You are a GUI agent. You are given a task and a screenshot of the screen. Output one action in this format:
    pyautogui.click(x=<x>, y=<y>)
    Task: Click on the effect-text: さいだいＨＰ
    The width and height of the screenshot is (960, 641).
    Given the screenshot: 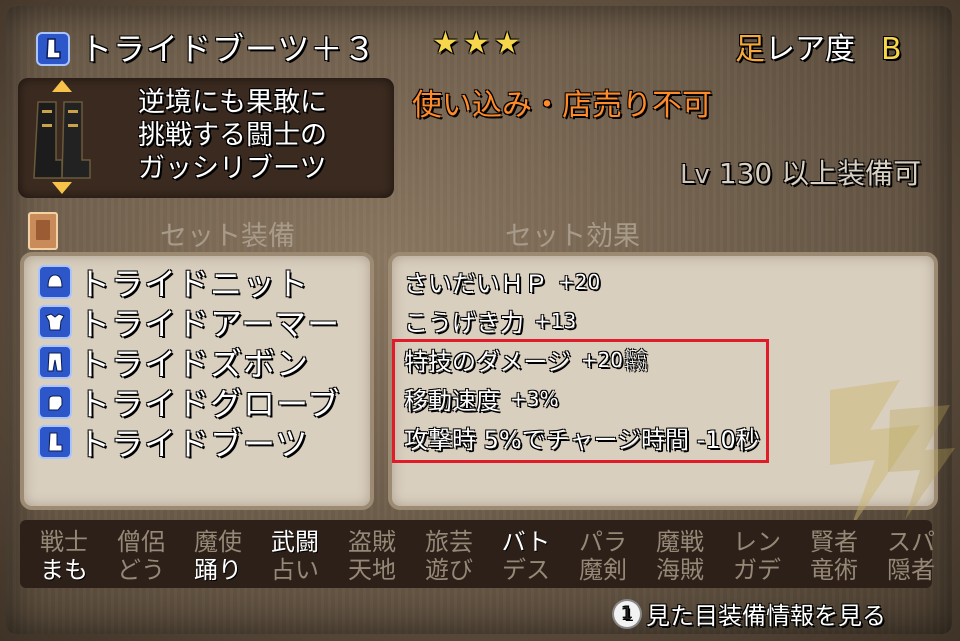 What is the action you would take?
    pyautogui.click(x=476, y=284)
    